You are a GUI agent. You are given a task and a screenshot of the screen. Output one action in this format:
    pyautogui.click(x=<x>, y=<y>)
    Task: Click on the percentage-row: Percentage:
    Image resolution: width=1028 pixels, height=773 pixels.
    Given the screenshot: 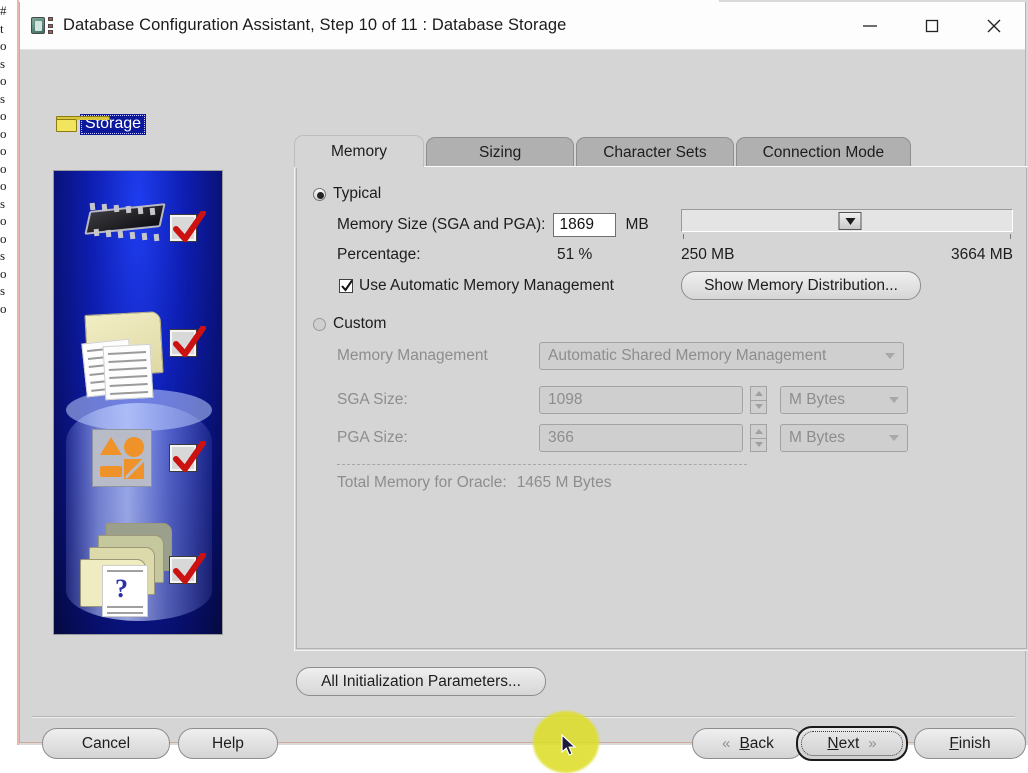 What is the action you would take?
    pyautogui.click(x=379, y=255)
    